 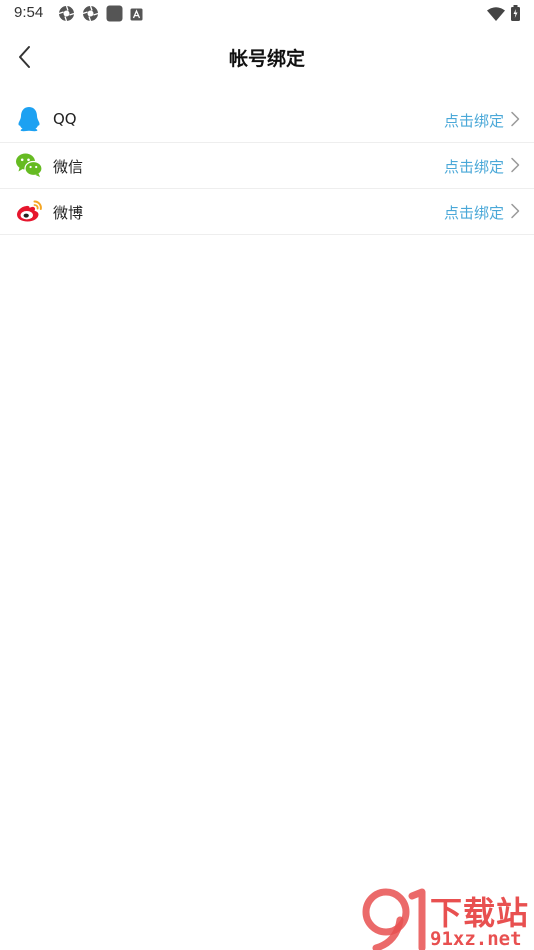 I want to click on page-title: 帐号绑定, so click(x=266, y=59).